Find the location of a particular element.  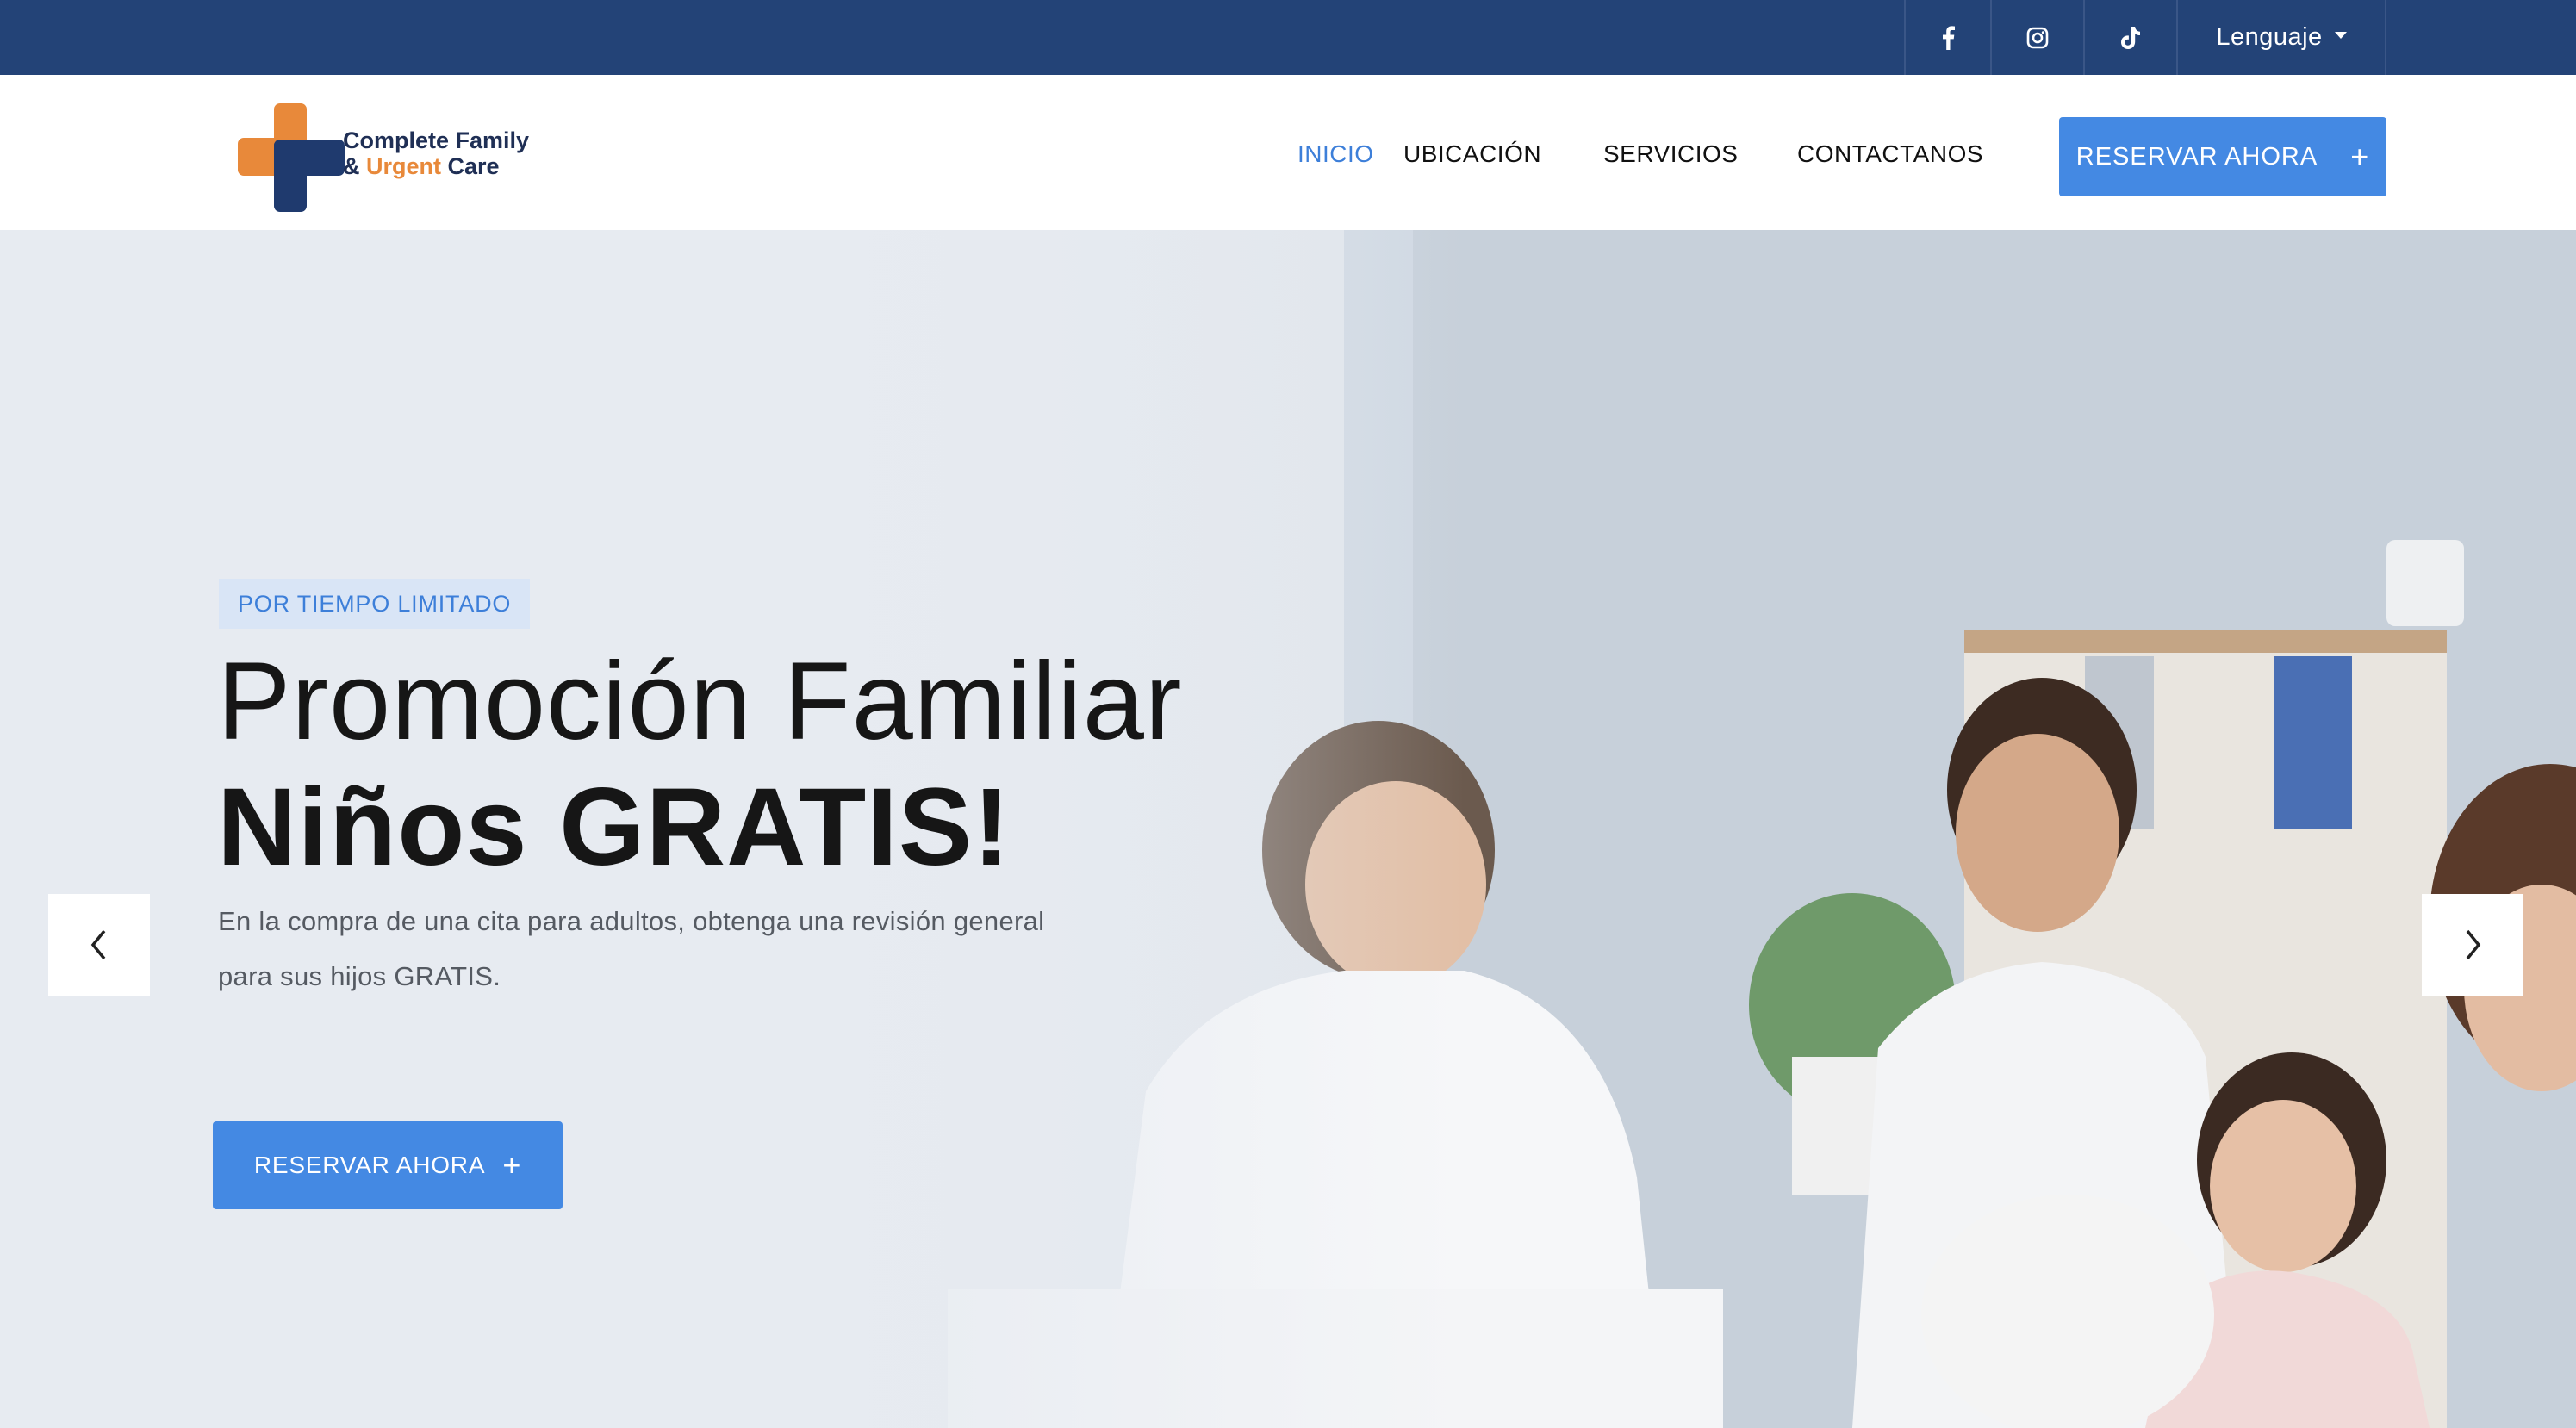

slider-next-button is located at coordinates (2473, 945).